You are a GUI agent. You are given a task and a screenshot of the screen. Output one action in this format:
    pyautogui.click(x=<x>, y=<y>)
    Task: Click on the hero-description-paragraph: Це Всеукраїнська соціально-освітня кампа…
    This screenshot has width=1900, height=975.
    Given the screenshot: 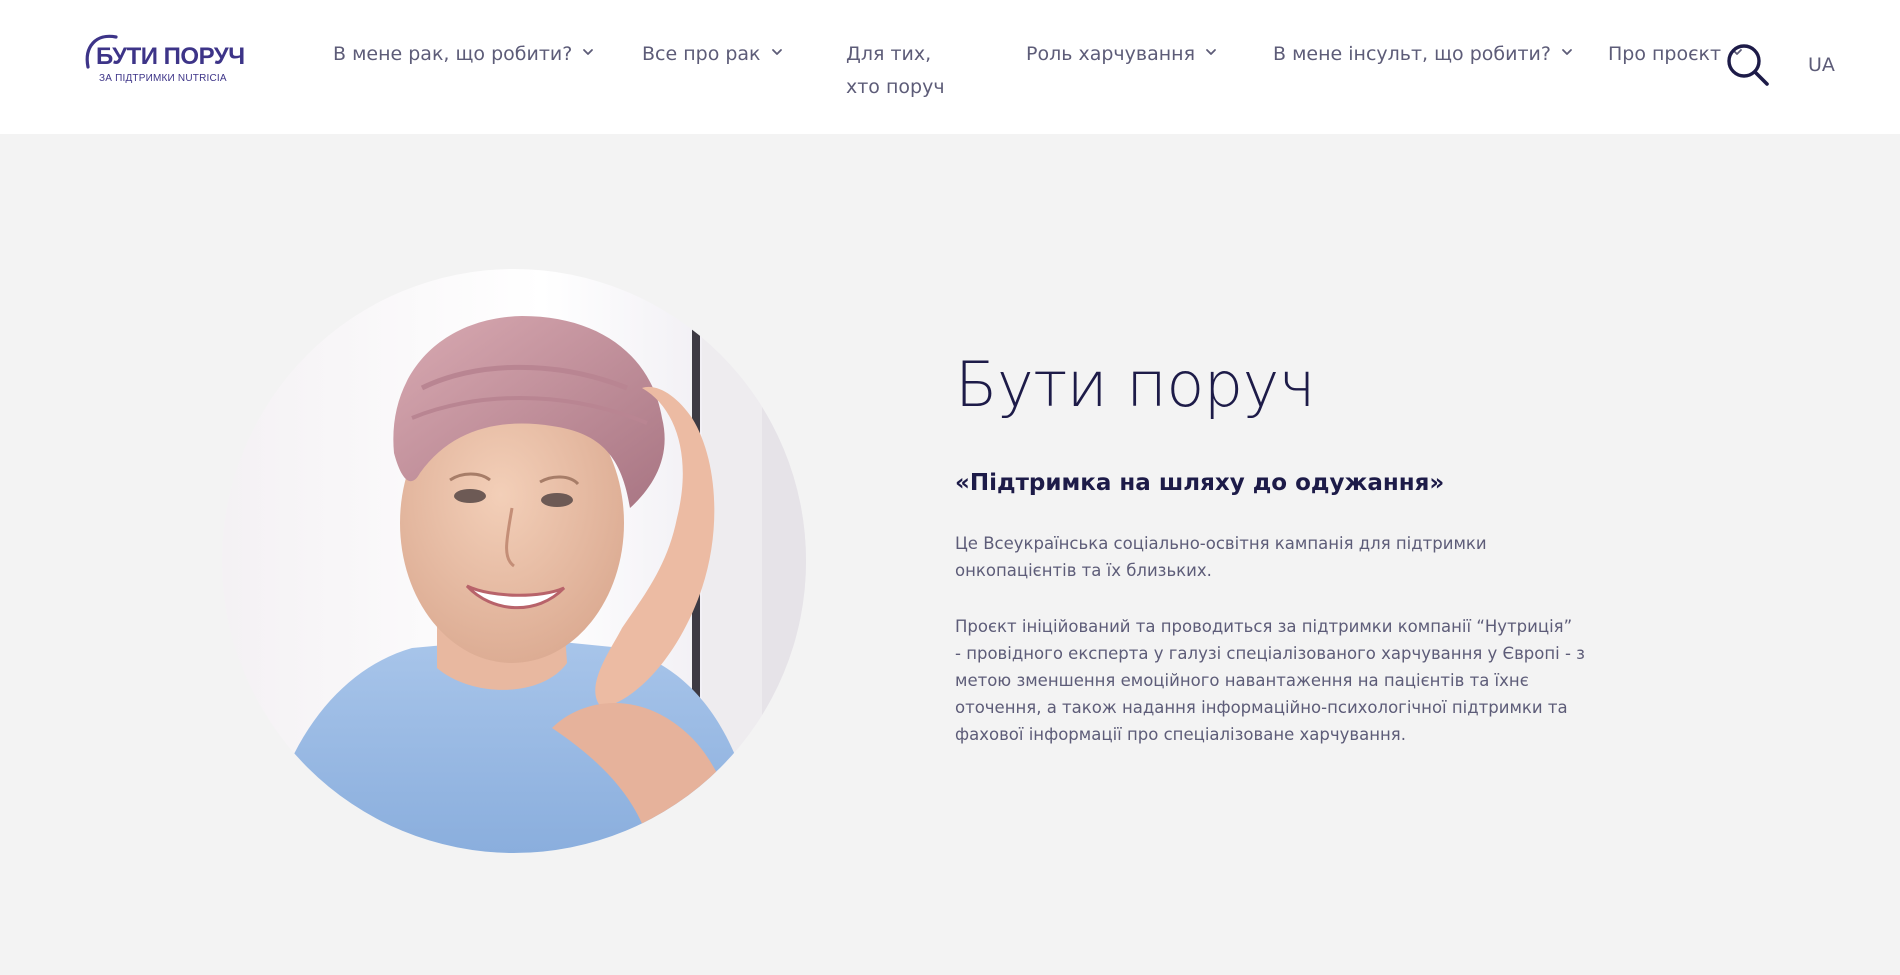 What is the action you would take?
    pyautogui.click(x=1221, y=557)
    